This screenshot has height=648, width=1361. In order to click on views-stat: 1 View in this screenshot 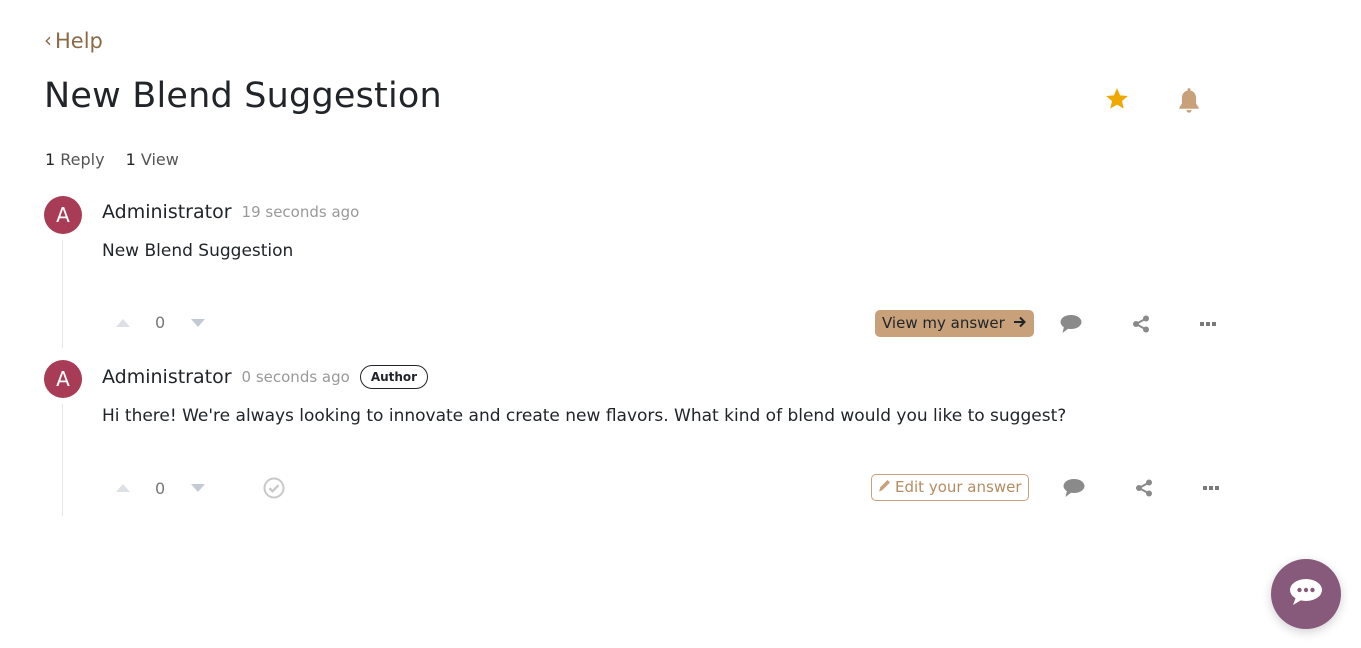, I will do `click(152, 159)`.